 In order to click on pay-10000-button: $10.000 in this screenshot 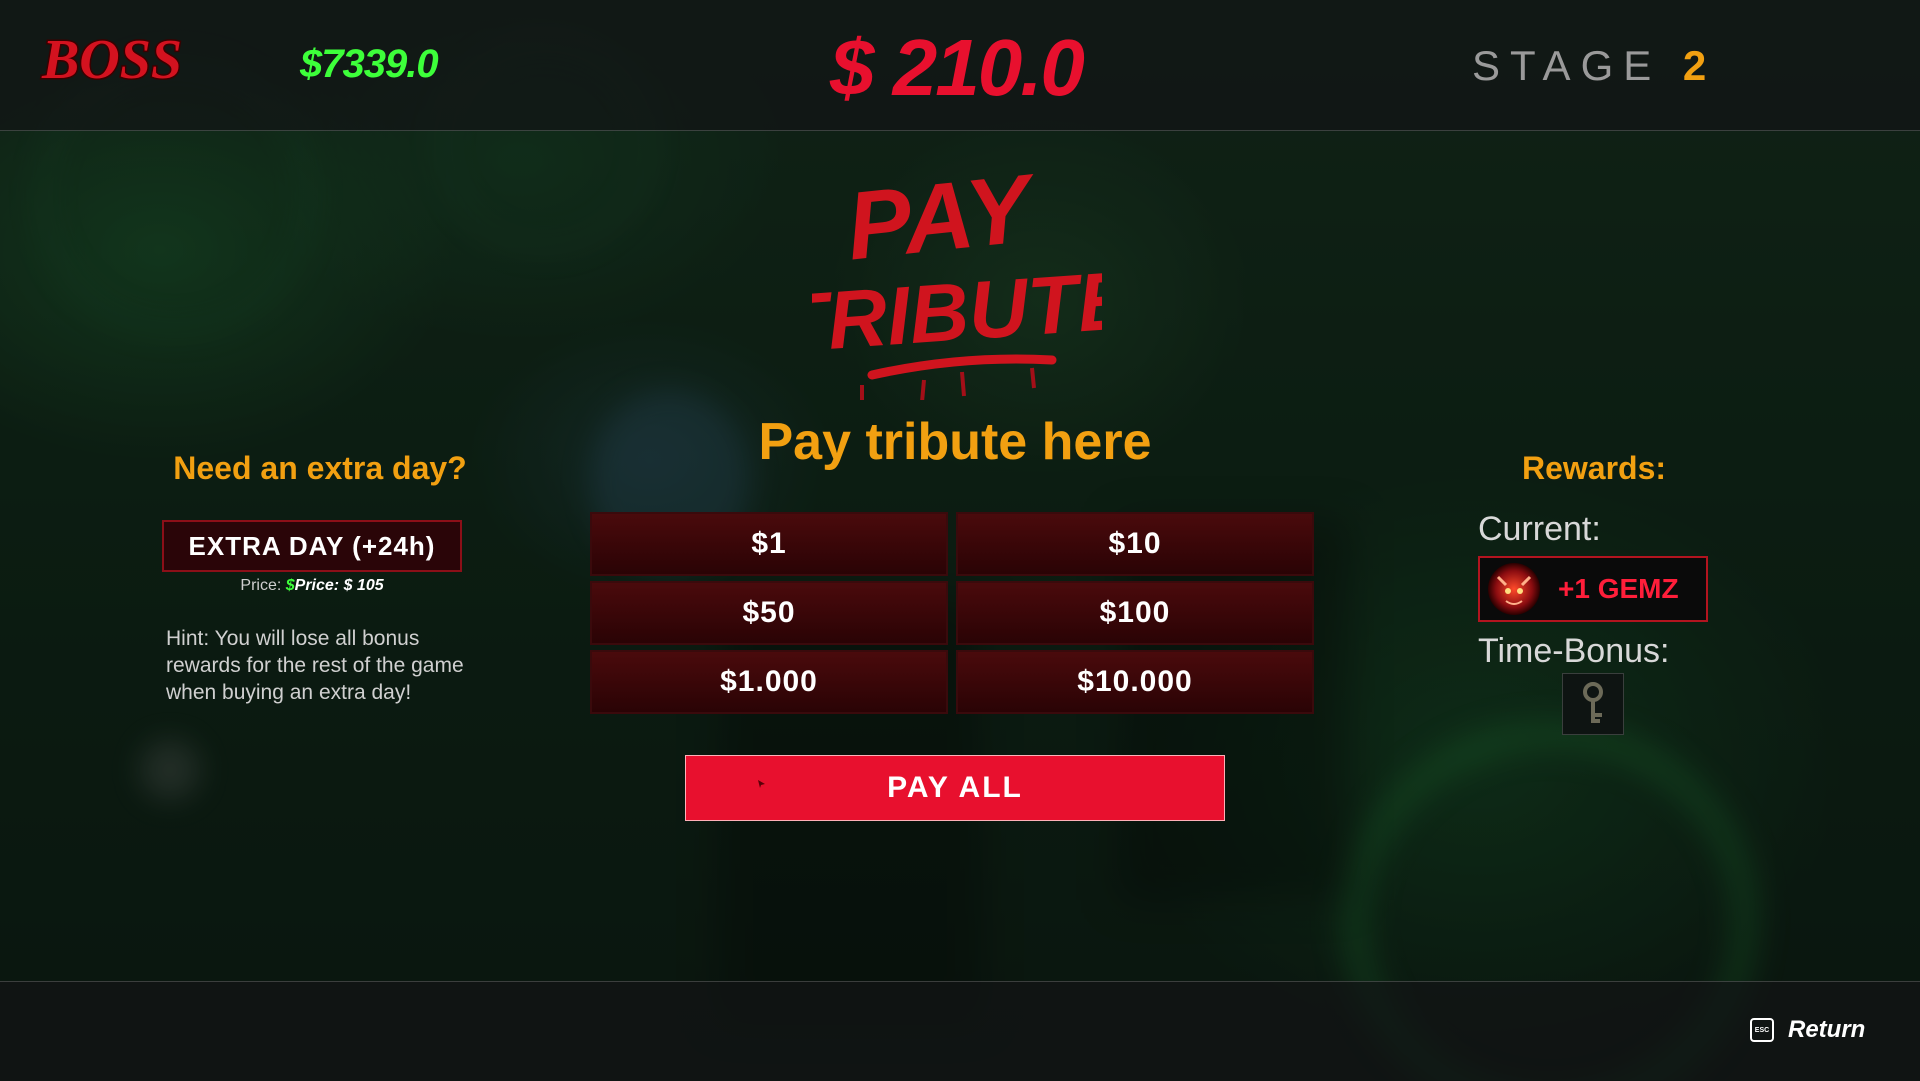, I will do `click(1135, 682)`.